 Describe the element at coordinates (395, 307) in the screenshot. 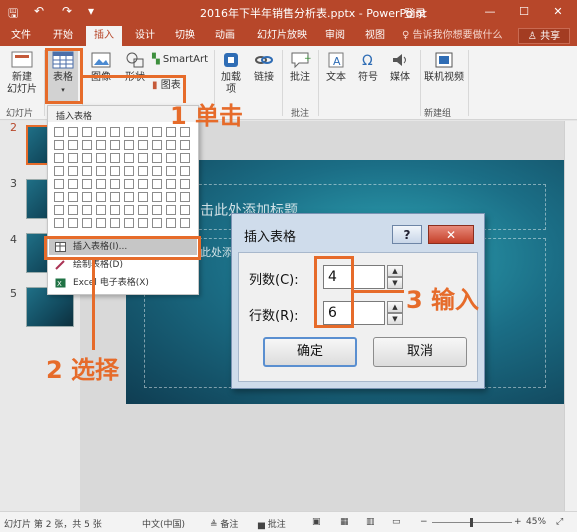

I see `spin-up-icon: ▲` at that location.